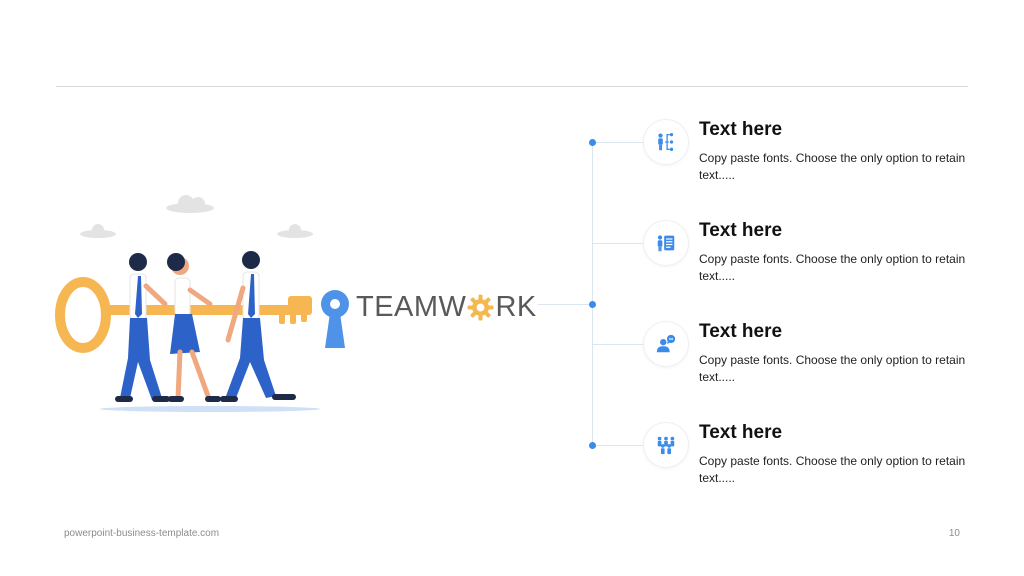 Image resolution: width=1024 pixels, height=576 pixels. What do you see at coordinates (741, 129) in the screenshot?
I see `item-1-title: Text here` at bounding box center [741, 129].